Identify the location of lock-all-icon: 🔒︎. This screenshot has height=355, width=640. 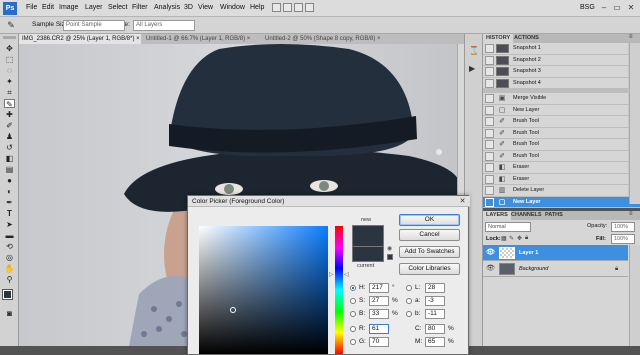
(526, 238).